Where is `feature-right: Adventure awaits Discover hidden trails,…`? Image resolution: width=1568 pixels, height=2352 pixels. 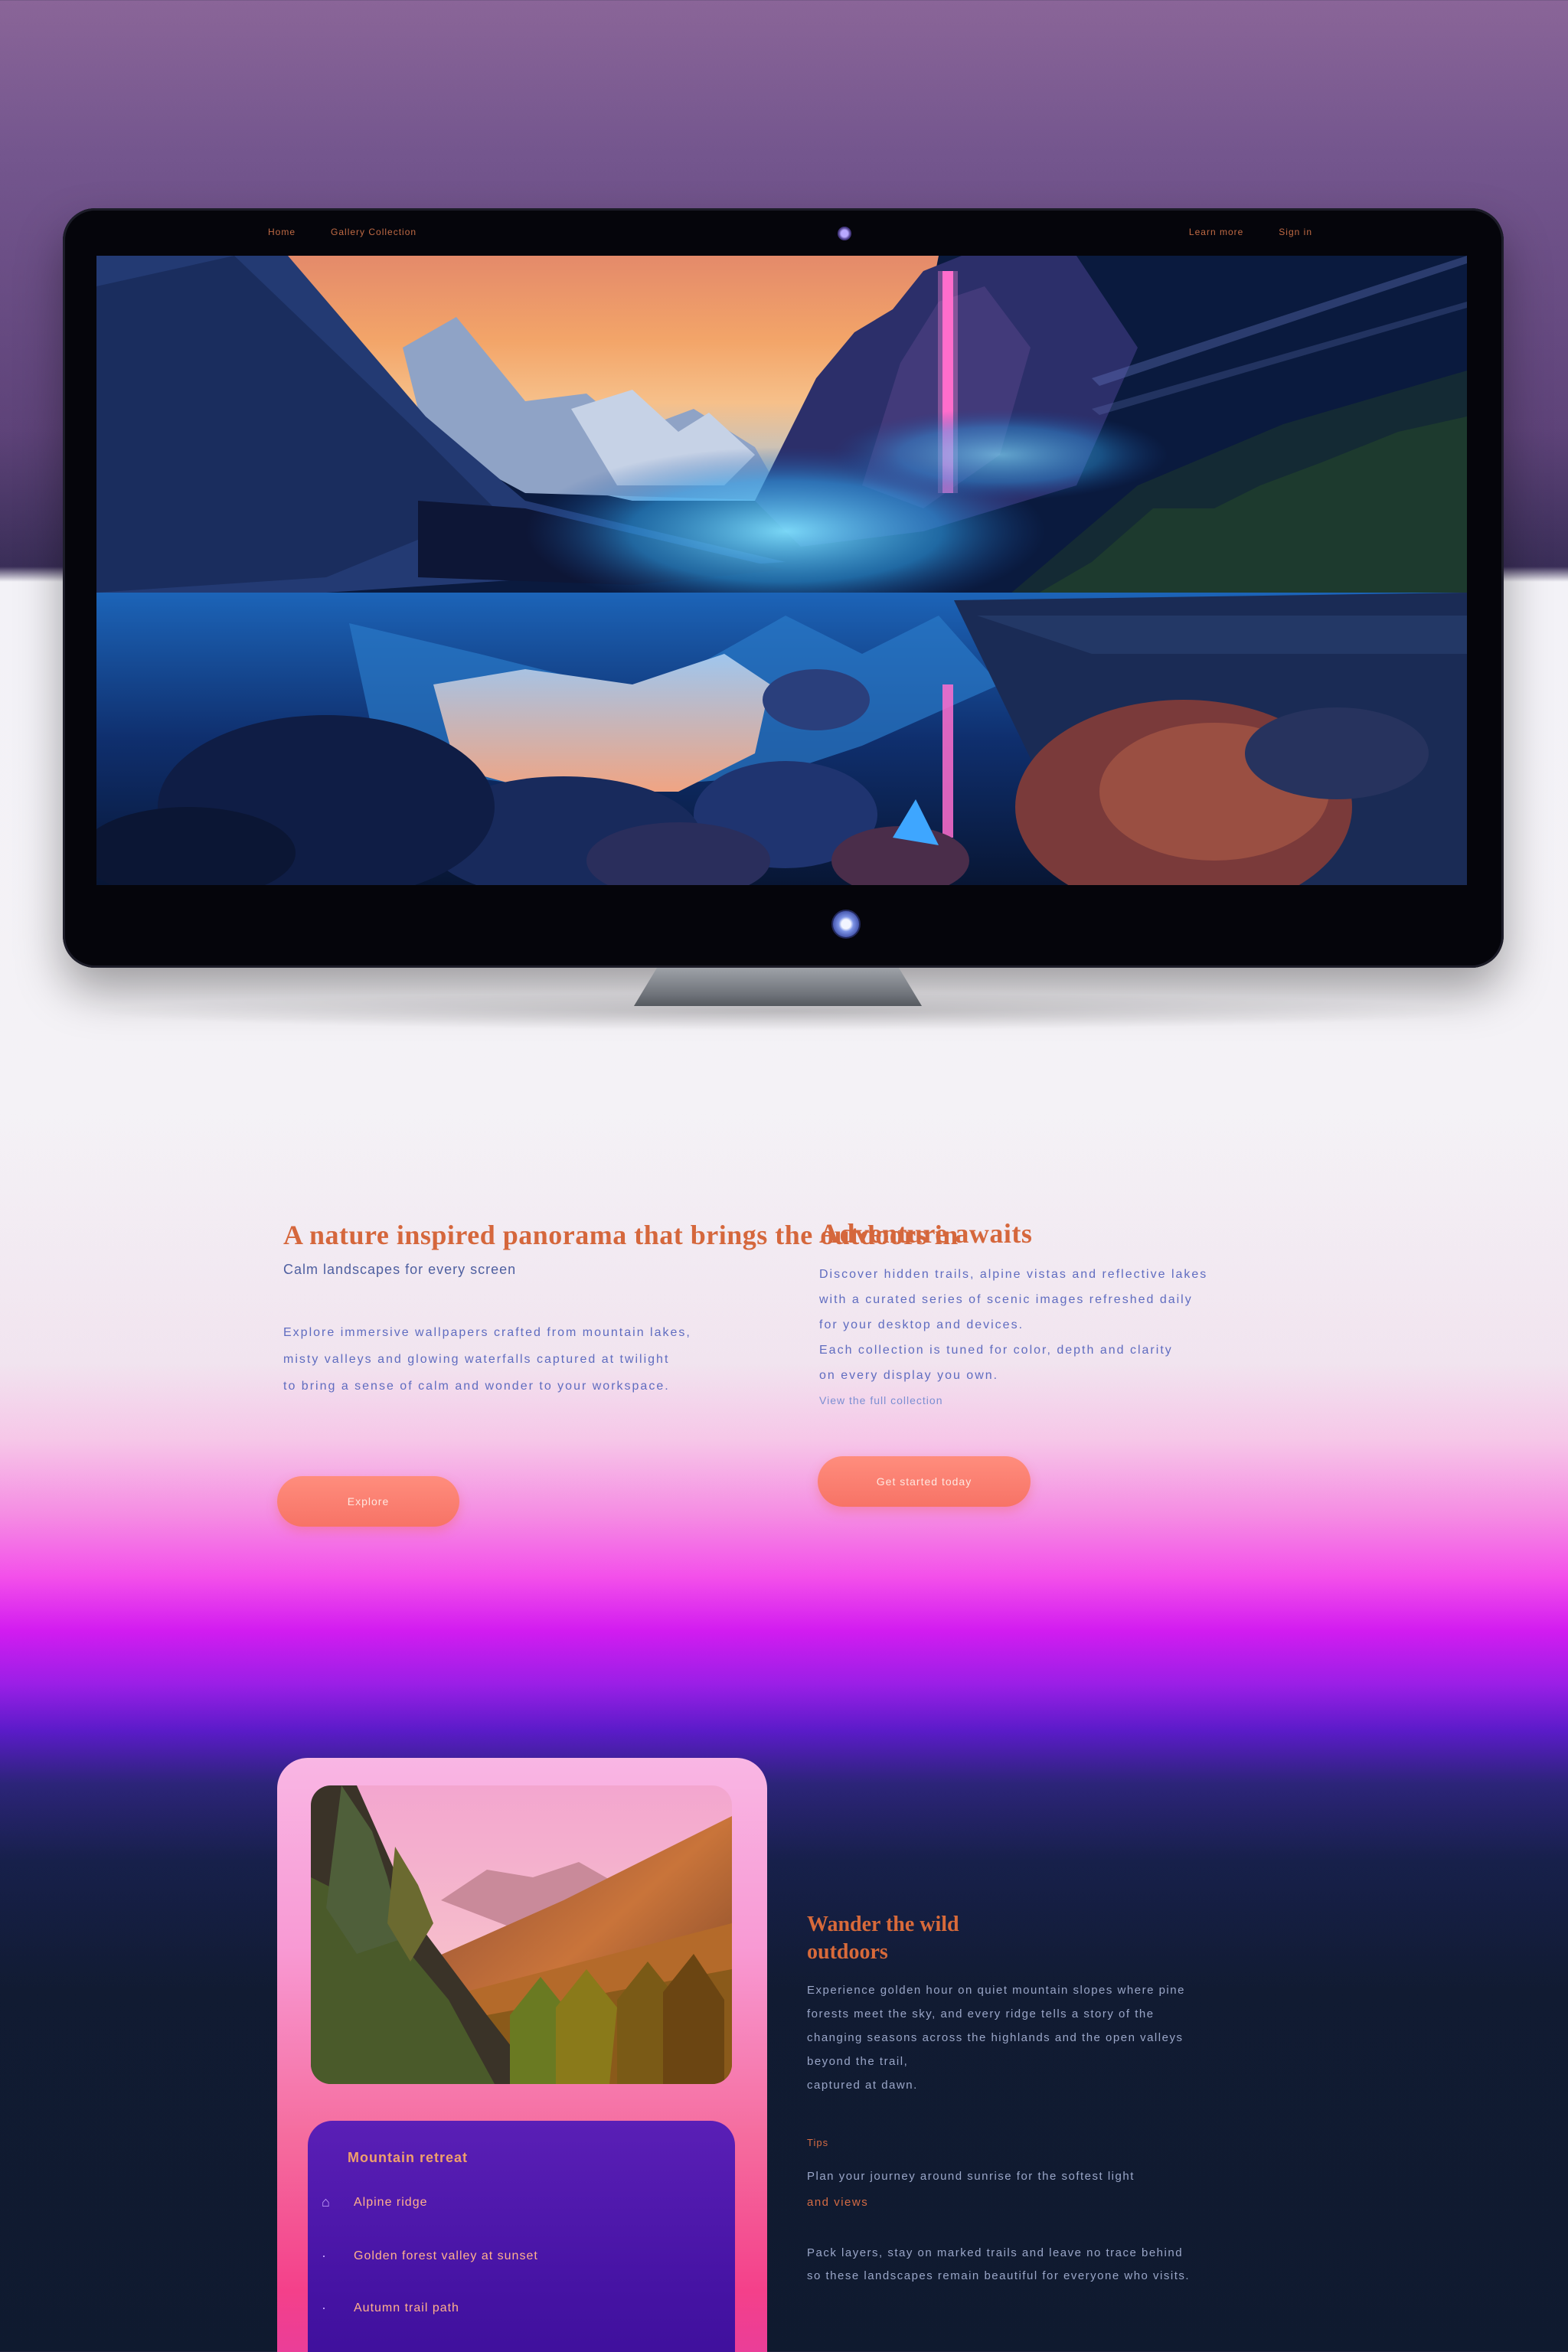 feature-right: Adventure awaits Discover hidden trails,… is located at coordinates (1013, 1311).